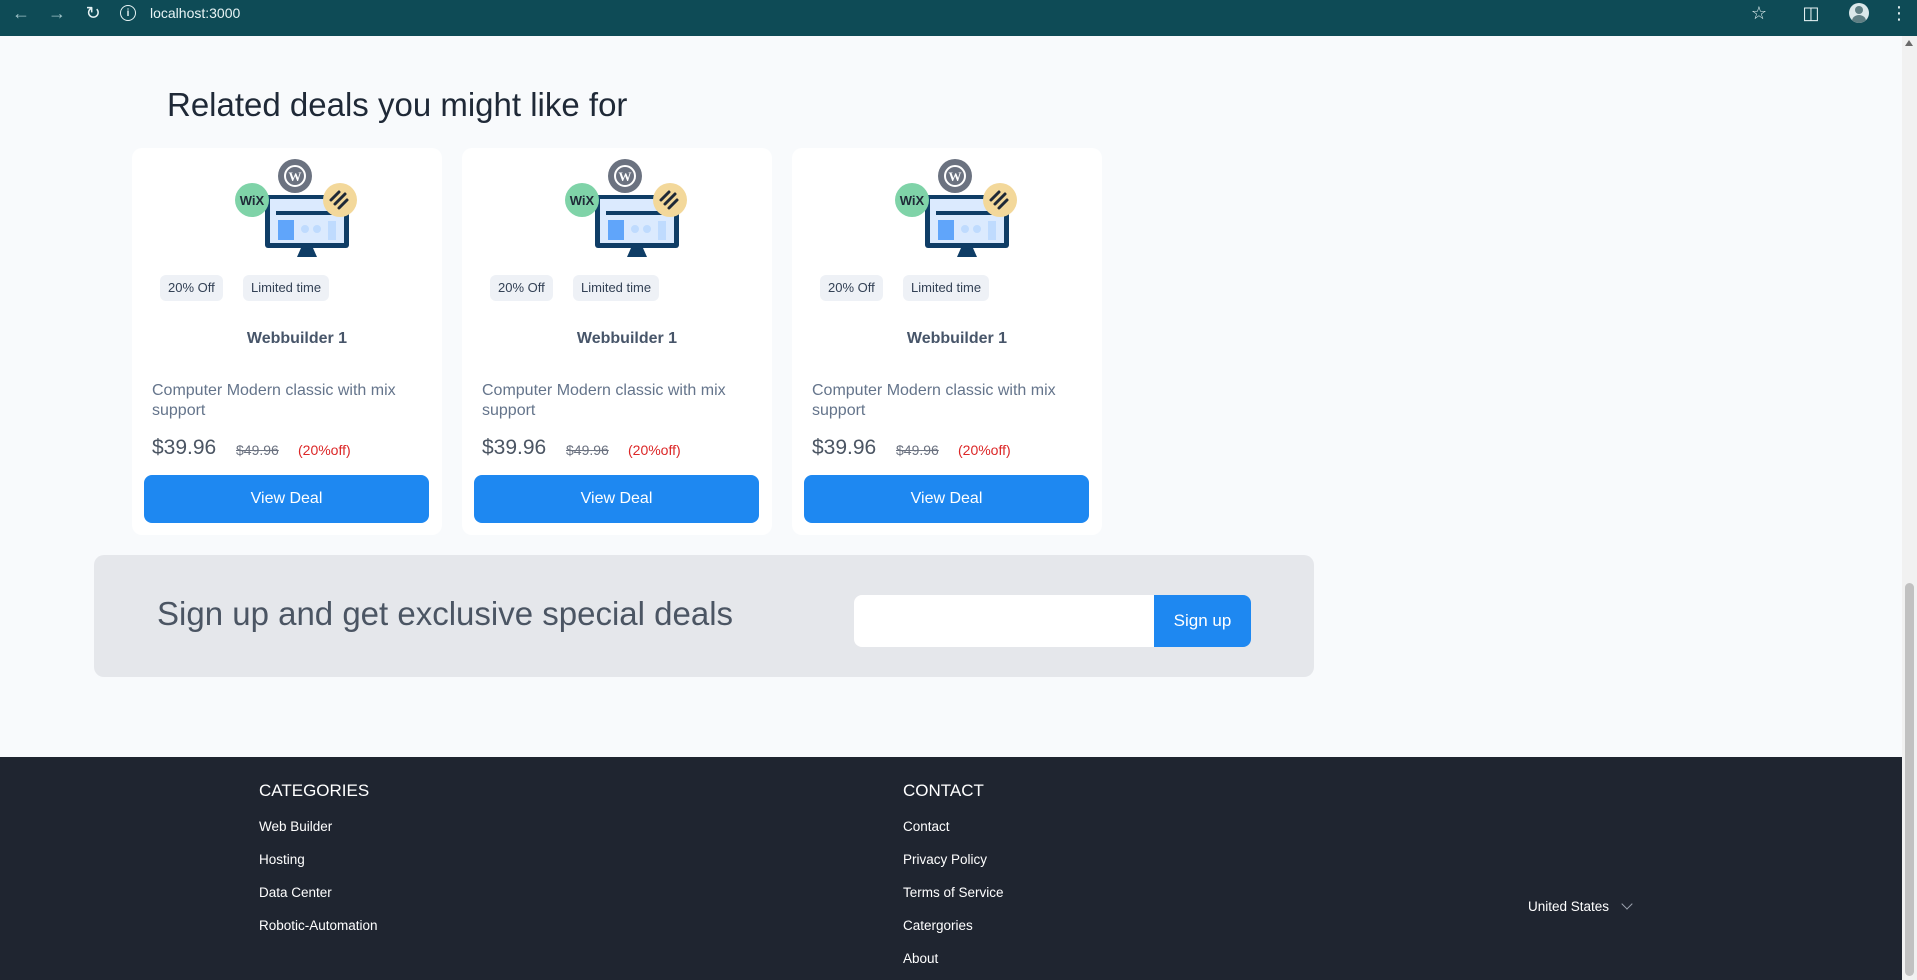  I want to click on reload-icon: ↻, so click(93, 15).